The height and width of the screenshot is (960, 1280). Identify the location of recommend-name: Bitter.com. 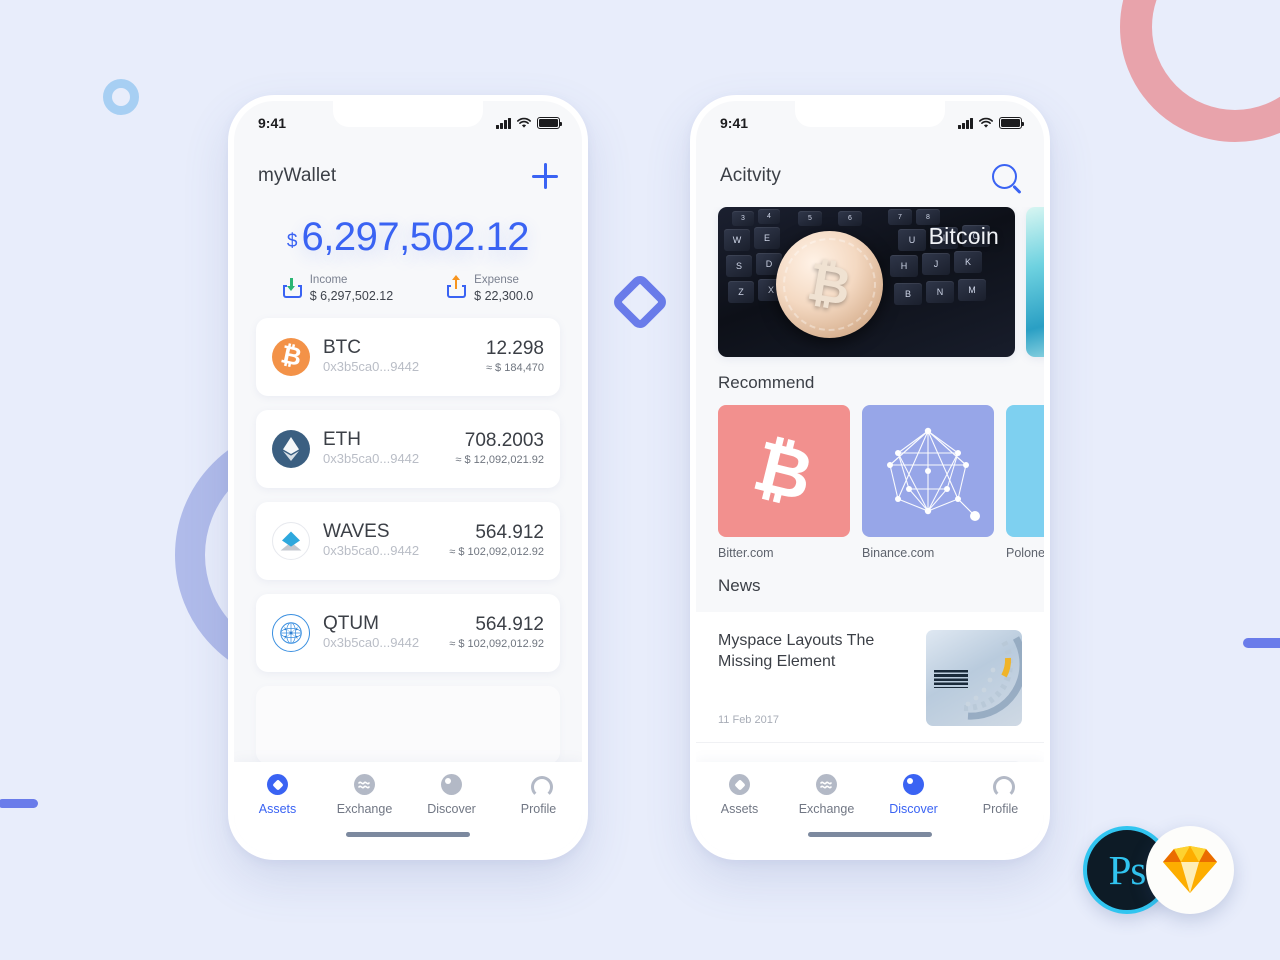
(746, 553).